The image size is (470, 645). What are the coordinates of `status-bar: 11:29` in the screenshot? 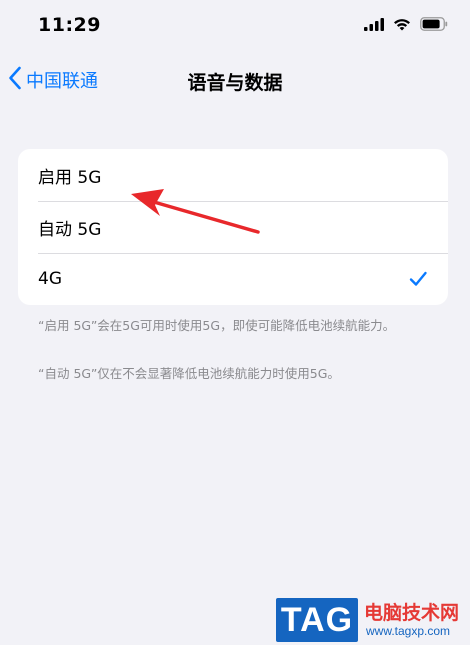 It's located at (235, 26).